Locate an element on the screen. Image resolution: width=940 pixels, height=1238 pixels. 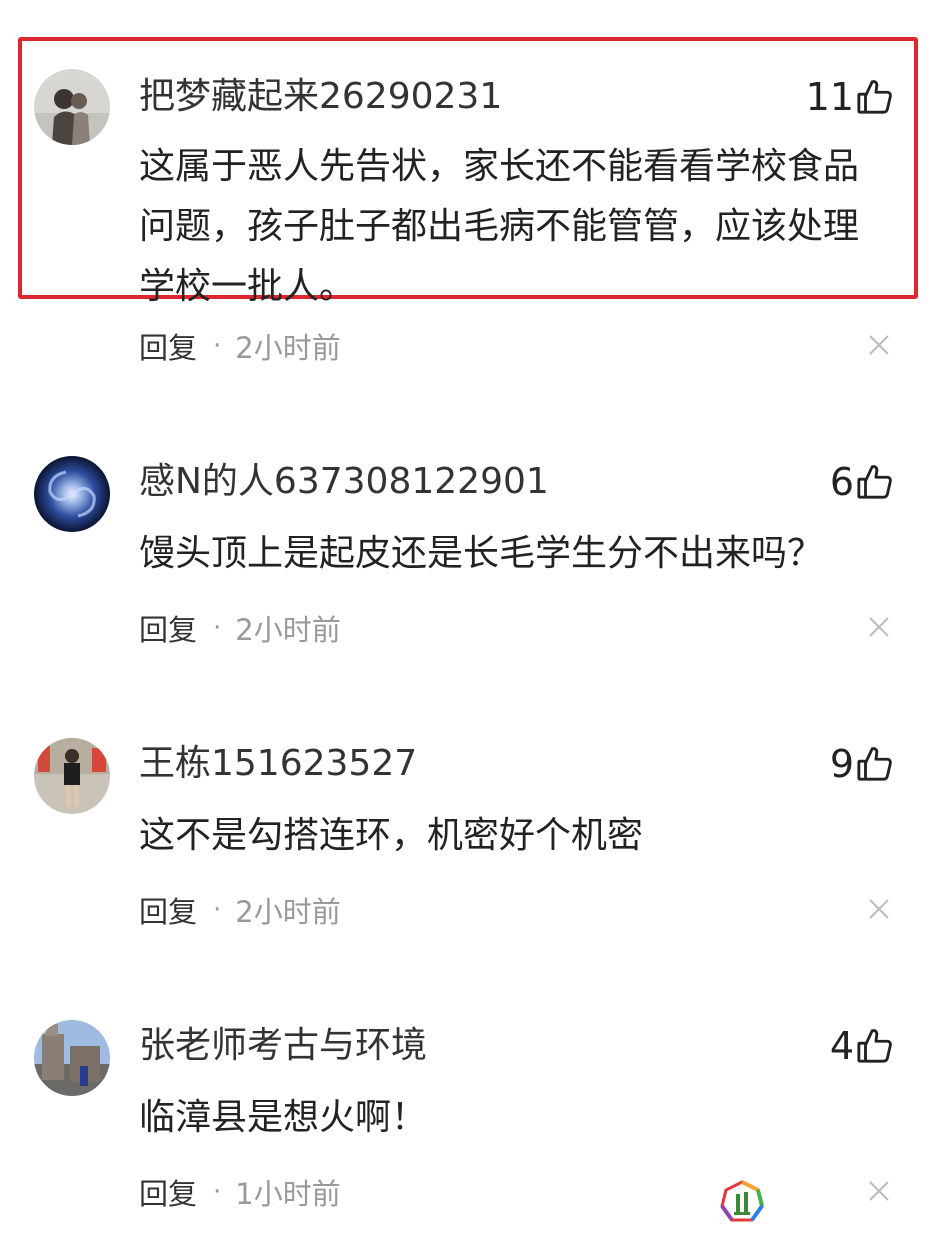
like-count: 6 is located at coordinates (841, 482).